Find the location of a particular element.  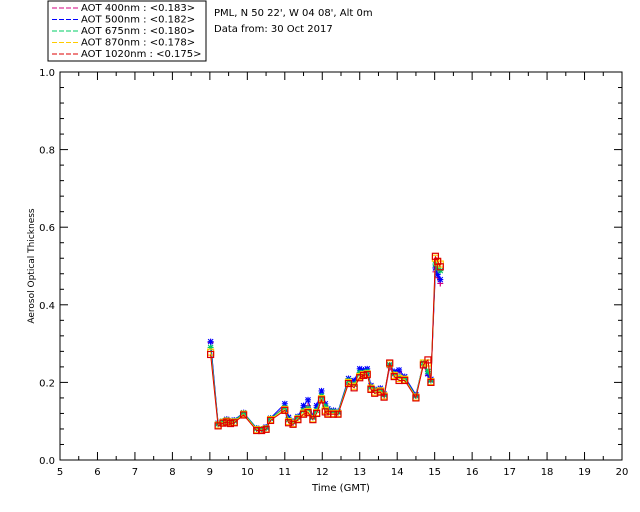

y-tick-label: 0.6 is located at coordinates (47, 228).